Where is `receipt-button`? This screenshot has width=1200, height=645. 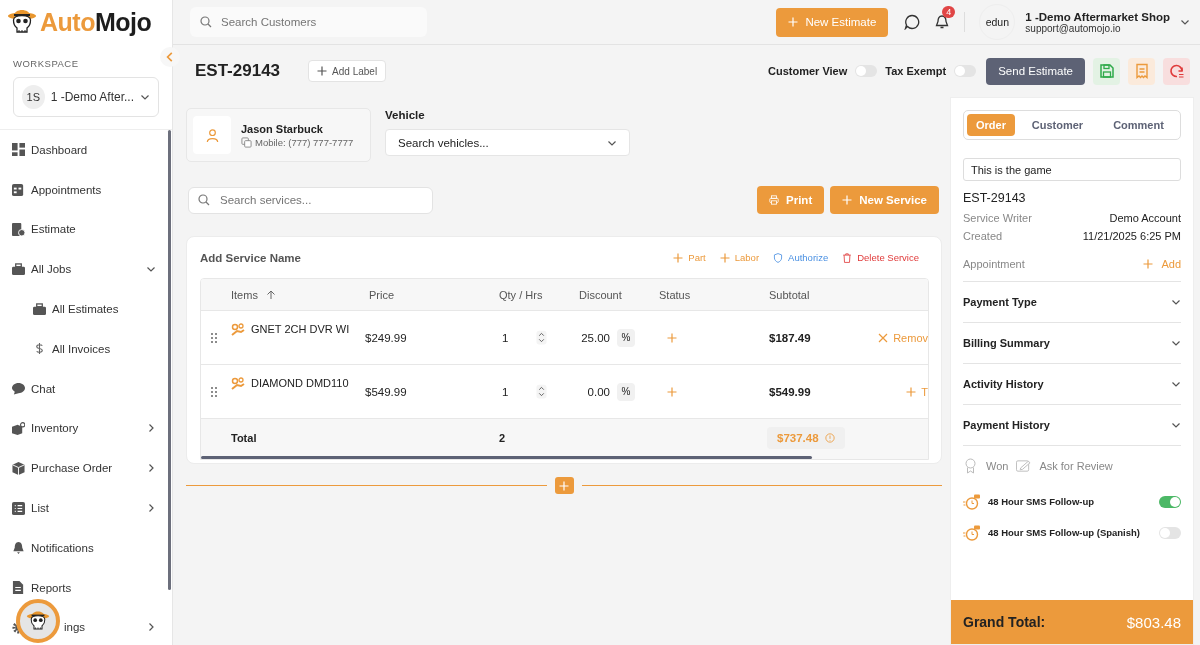
receipt-button is located at coordinates (1141, 71).